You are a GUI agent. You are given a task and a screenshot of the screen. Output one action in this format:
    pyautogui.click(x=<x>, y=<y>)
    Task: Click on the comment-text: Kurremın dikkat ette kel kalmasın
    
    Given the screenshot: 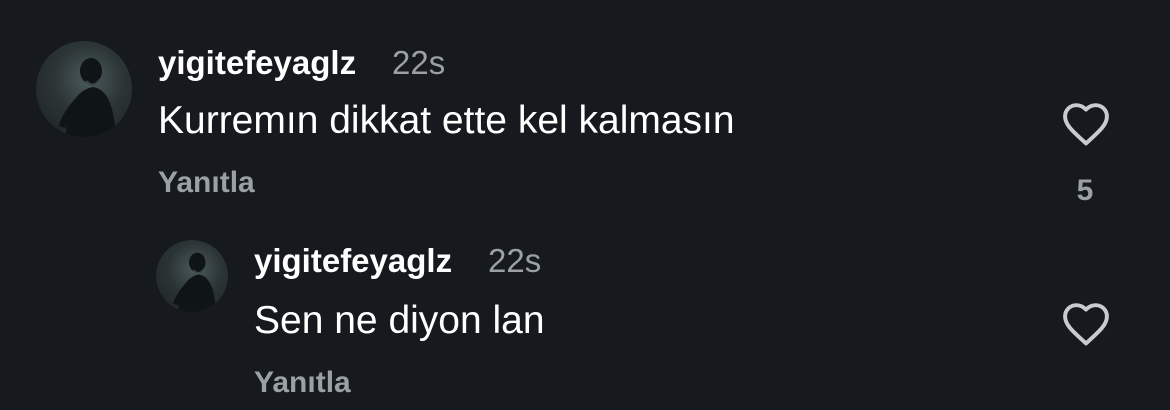 What is the action you would take?
    pyautogui.click(x=446, y=120)
    